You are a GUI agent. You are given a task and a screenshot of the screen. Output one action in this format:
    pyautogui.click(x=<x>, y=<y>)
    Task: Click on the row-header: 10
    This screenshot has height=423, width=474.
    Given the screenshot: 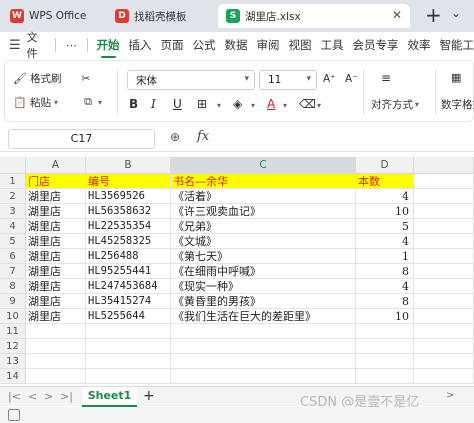 What is the action you would take?
    pyautogui.click(x=13, y=316)
    